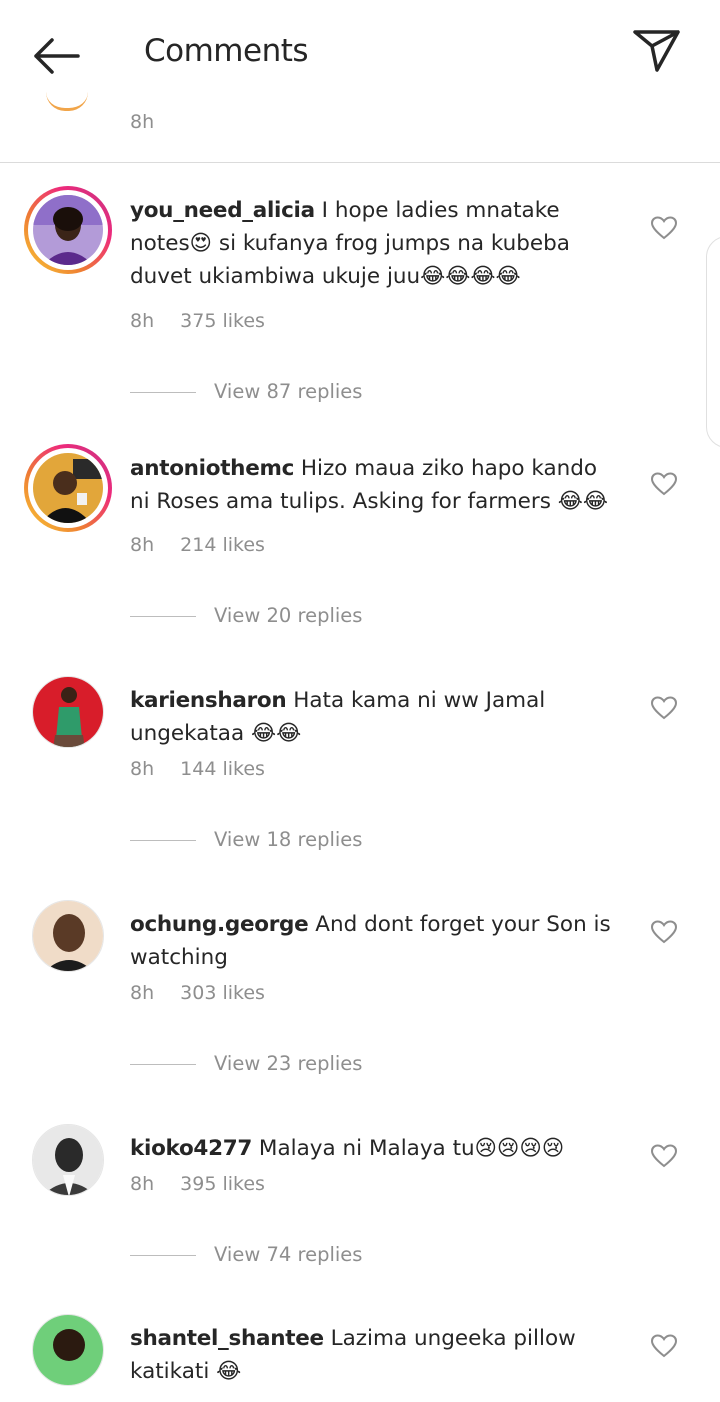 The width and height of the screenshot is (720, 1402). Describe the element at coordinates (222, 993) in the screenshot. I see `comment-likes: 303 likes` at that location.